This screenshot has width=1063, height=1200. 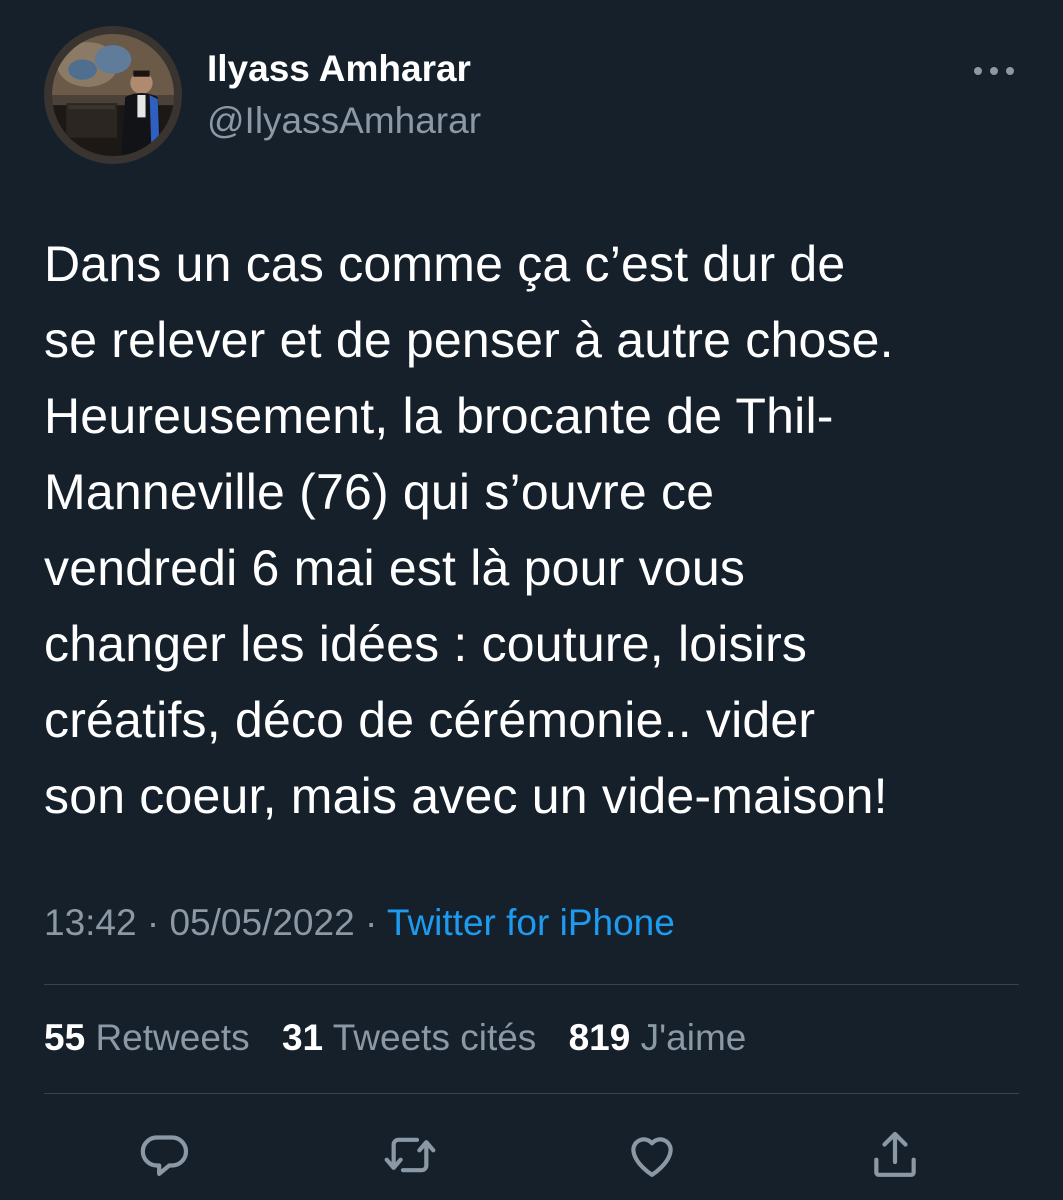 I want to click on reply-icon, so click(x=164, y=1155).